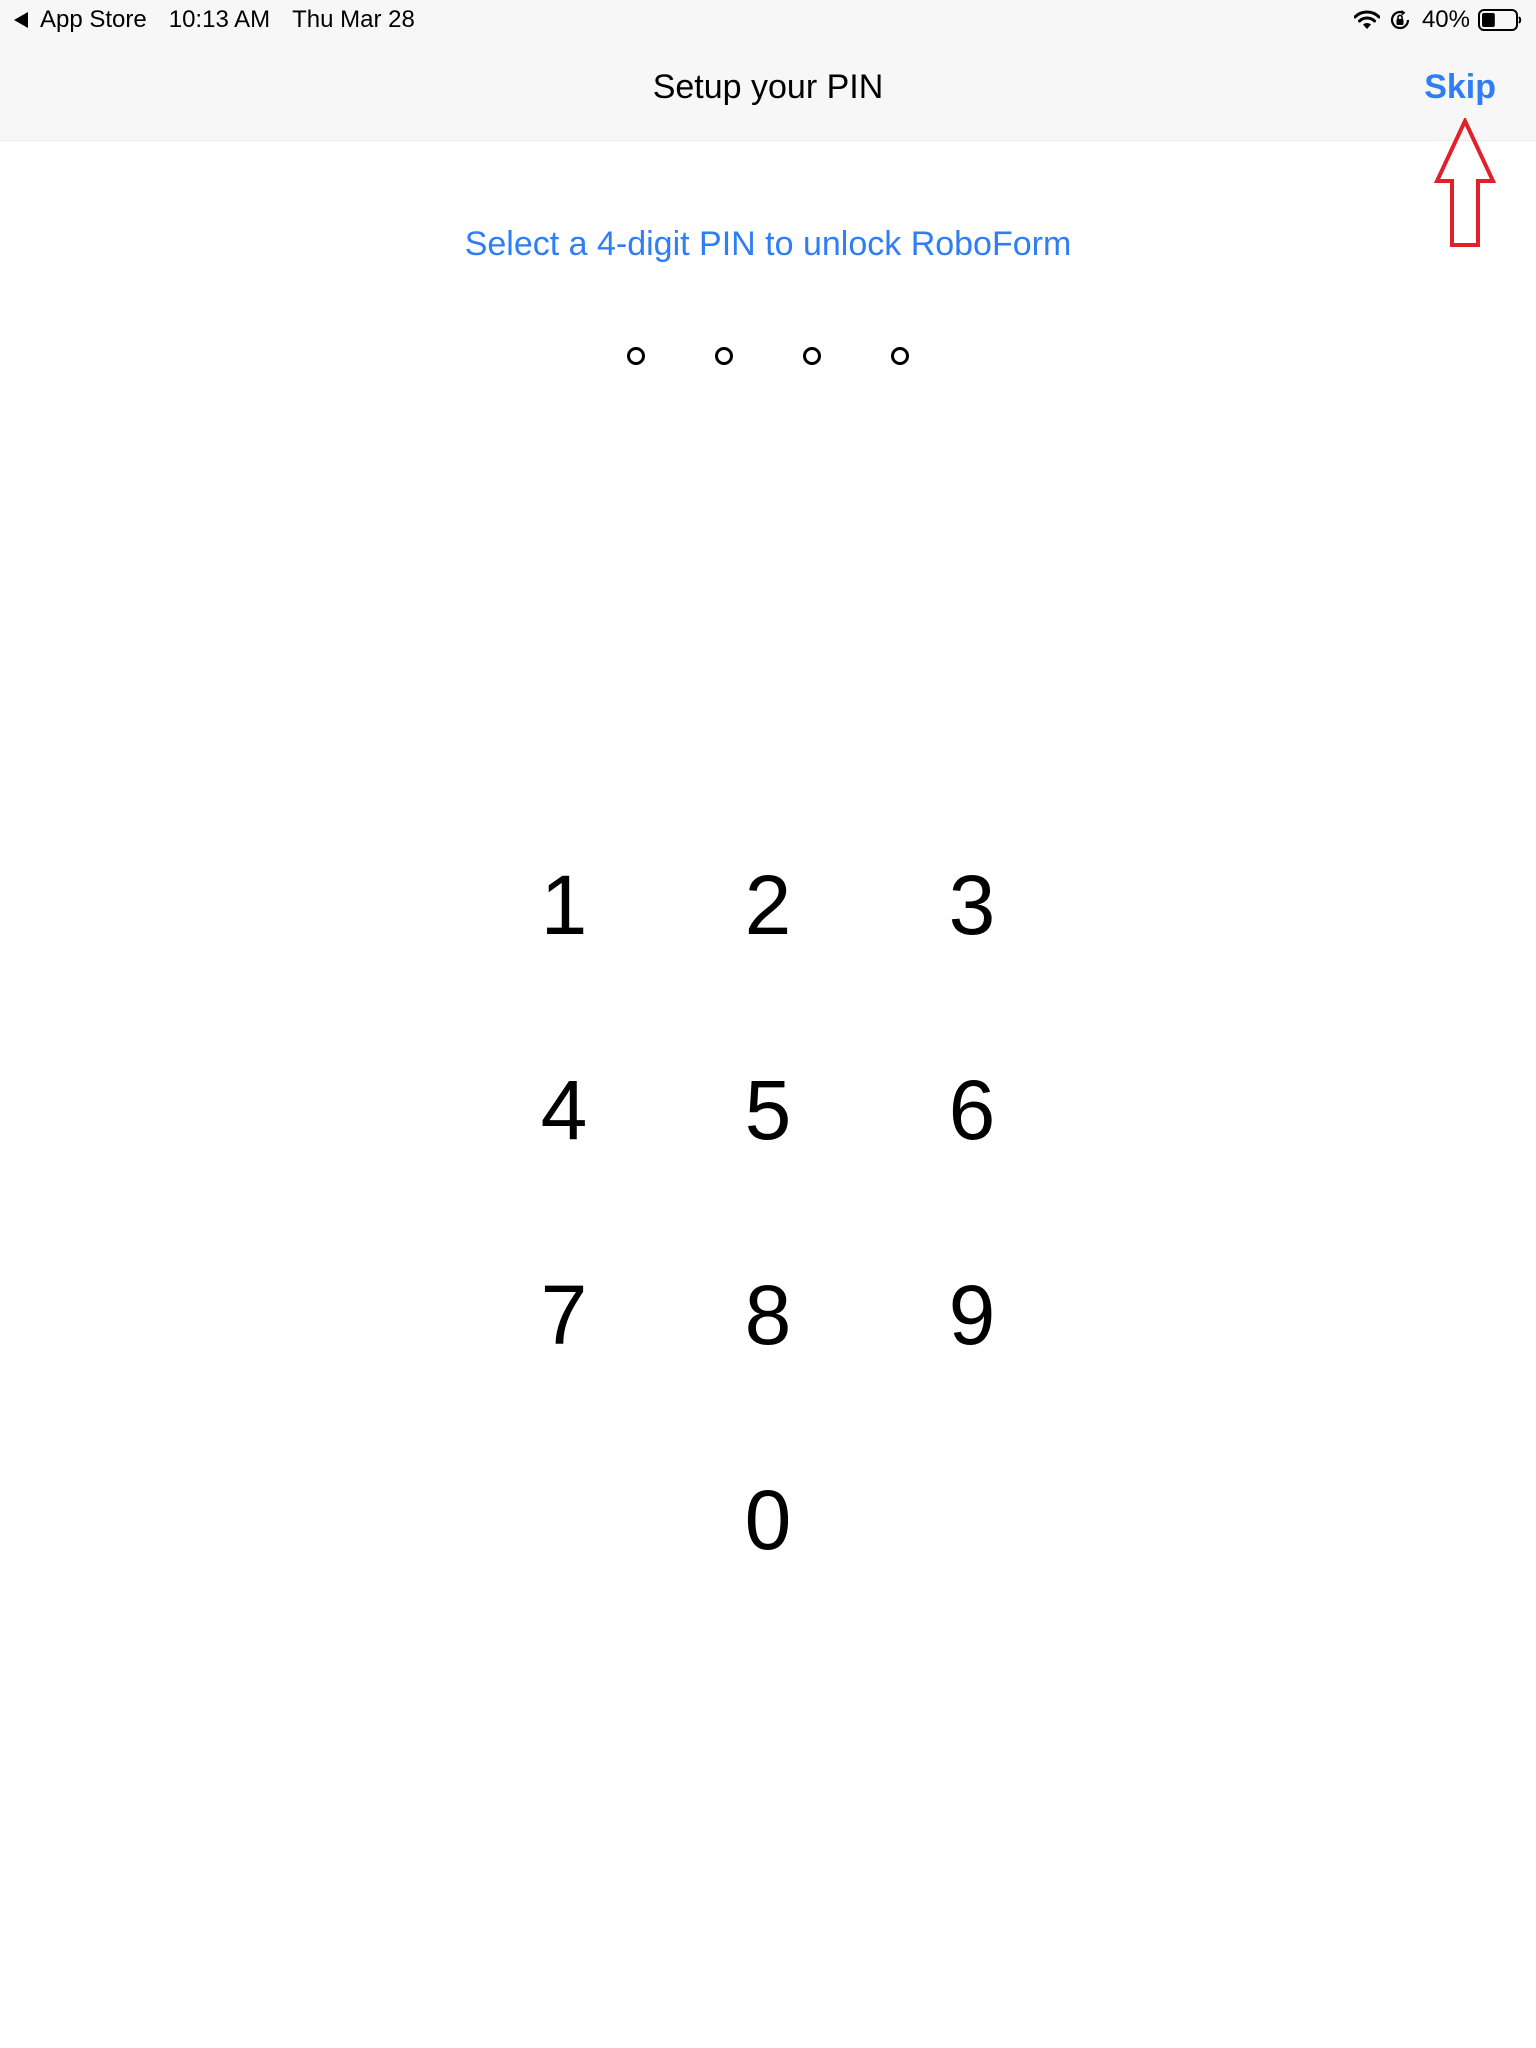 This screenshot has width=1536, height=2048. Describe the element at coordinates (1460, 87) in the screenshot. I see `skip-button: Skip` at that location.